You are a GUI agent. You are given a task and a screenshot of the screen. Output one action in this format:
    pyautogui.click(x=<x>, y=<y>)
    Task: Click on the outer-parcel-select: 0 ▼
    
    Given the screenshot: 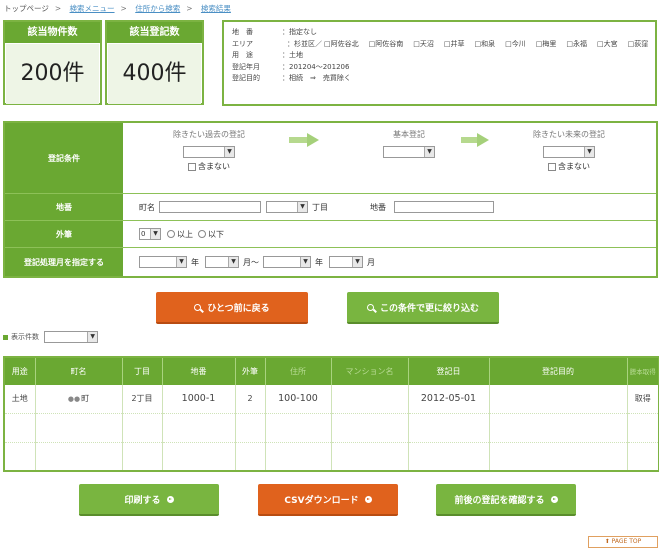 What is the action you would take?
    pyautogui.click(x=150, y=234)
    